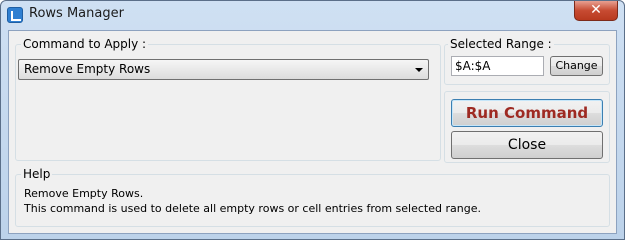 The width and height of the screenshot is (625, 240). What do you see at coordinates (501, 44) in the screenshot?
I see `range-group-label: Selected Range :` at bounding box center [501, 44].